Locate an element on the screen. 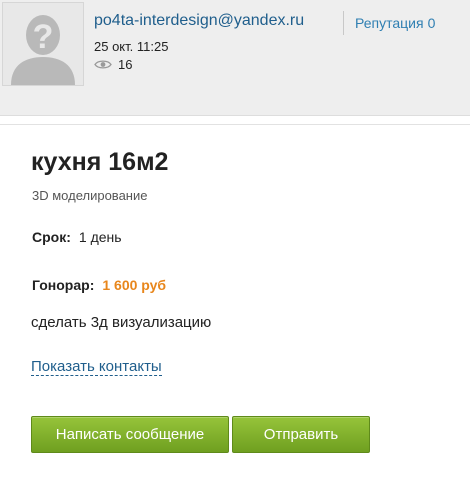 This screenshot has height=504, width=470. term-row: Срок: 1 день is located at coordinates (77, 237).